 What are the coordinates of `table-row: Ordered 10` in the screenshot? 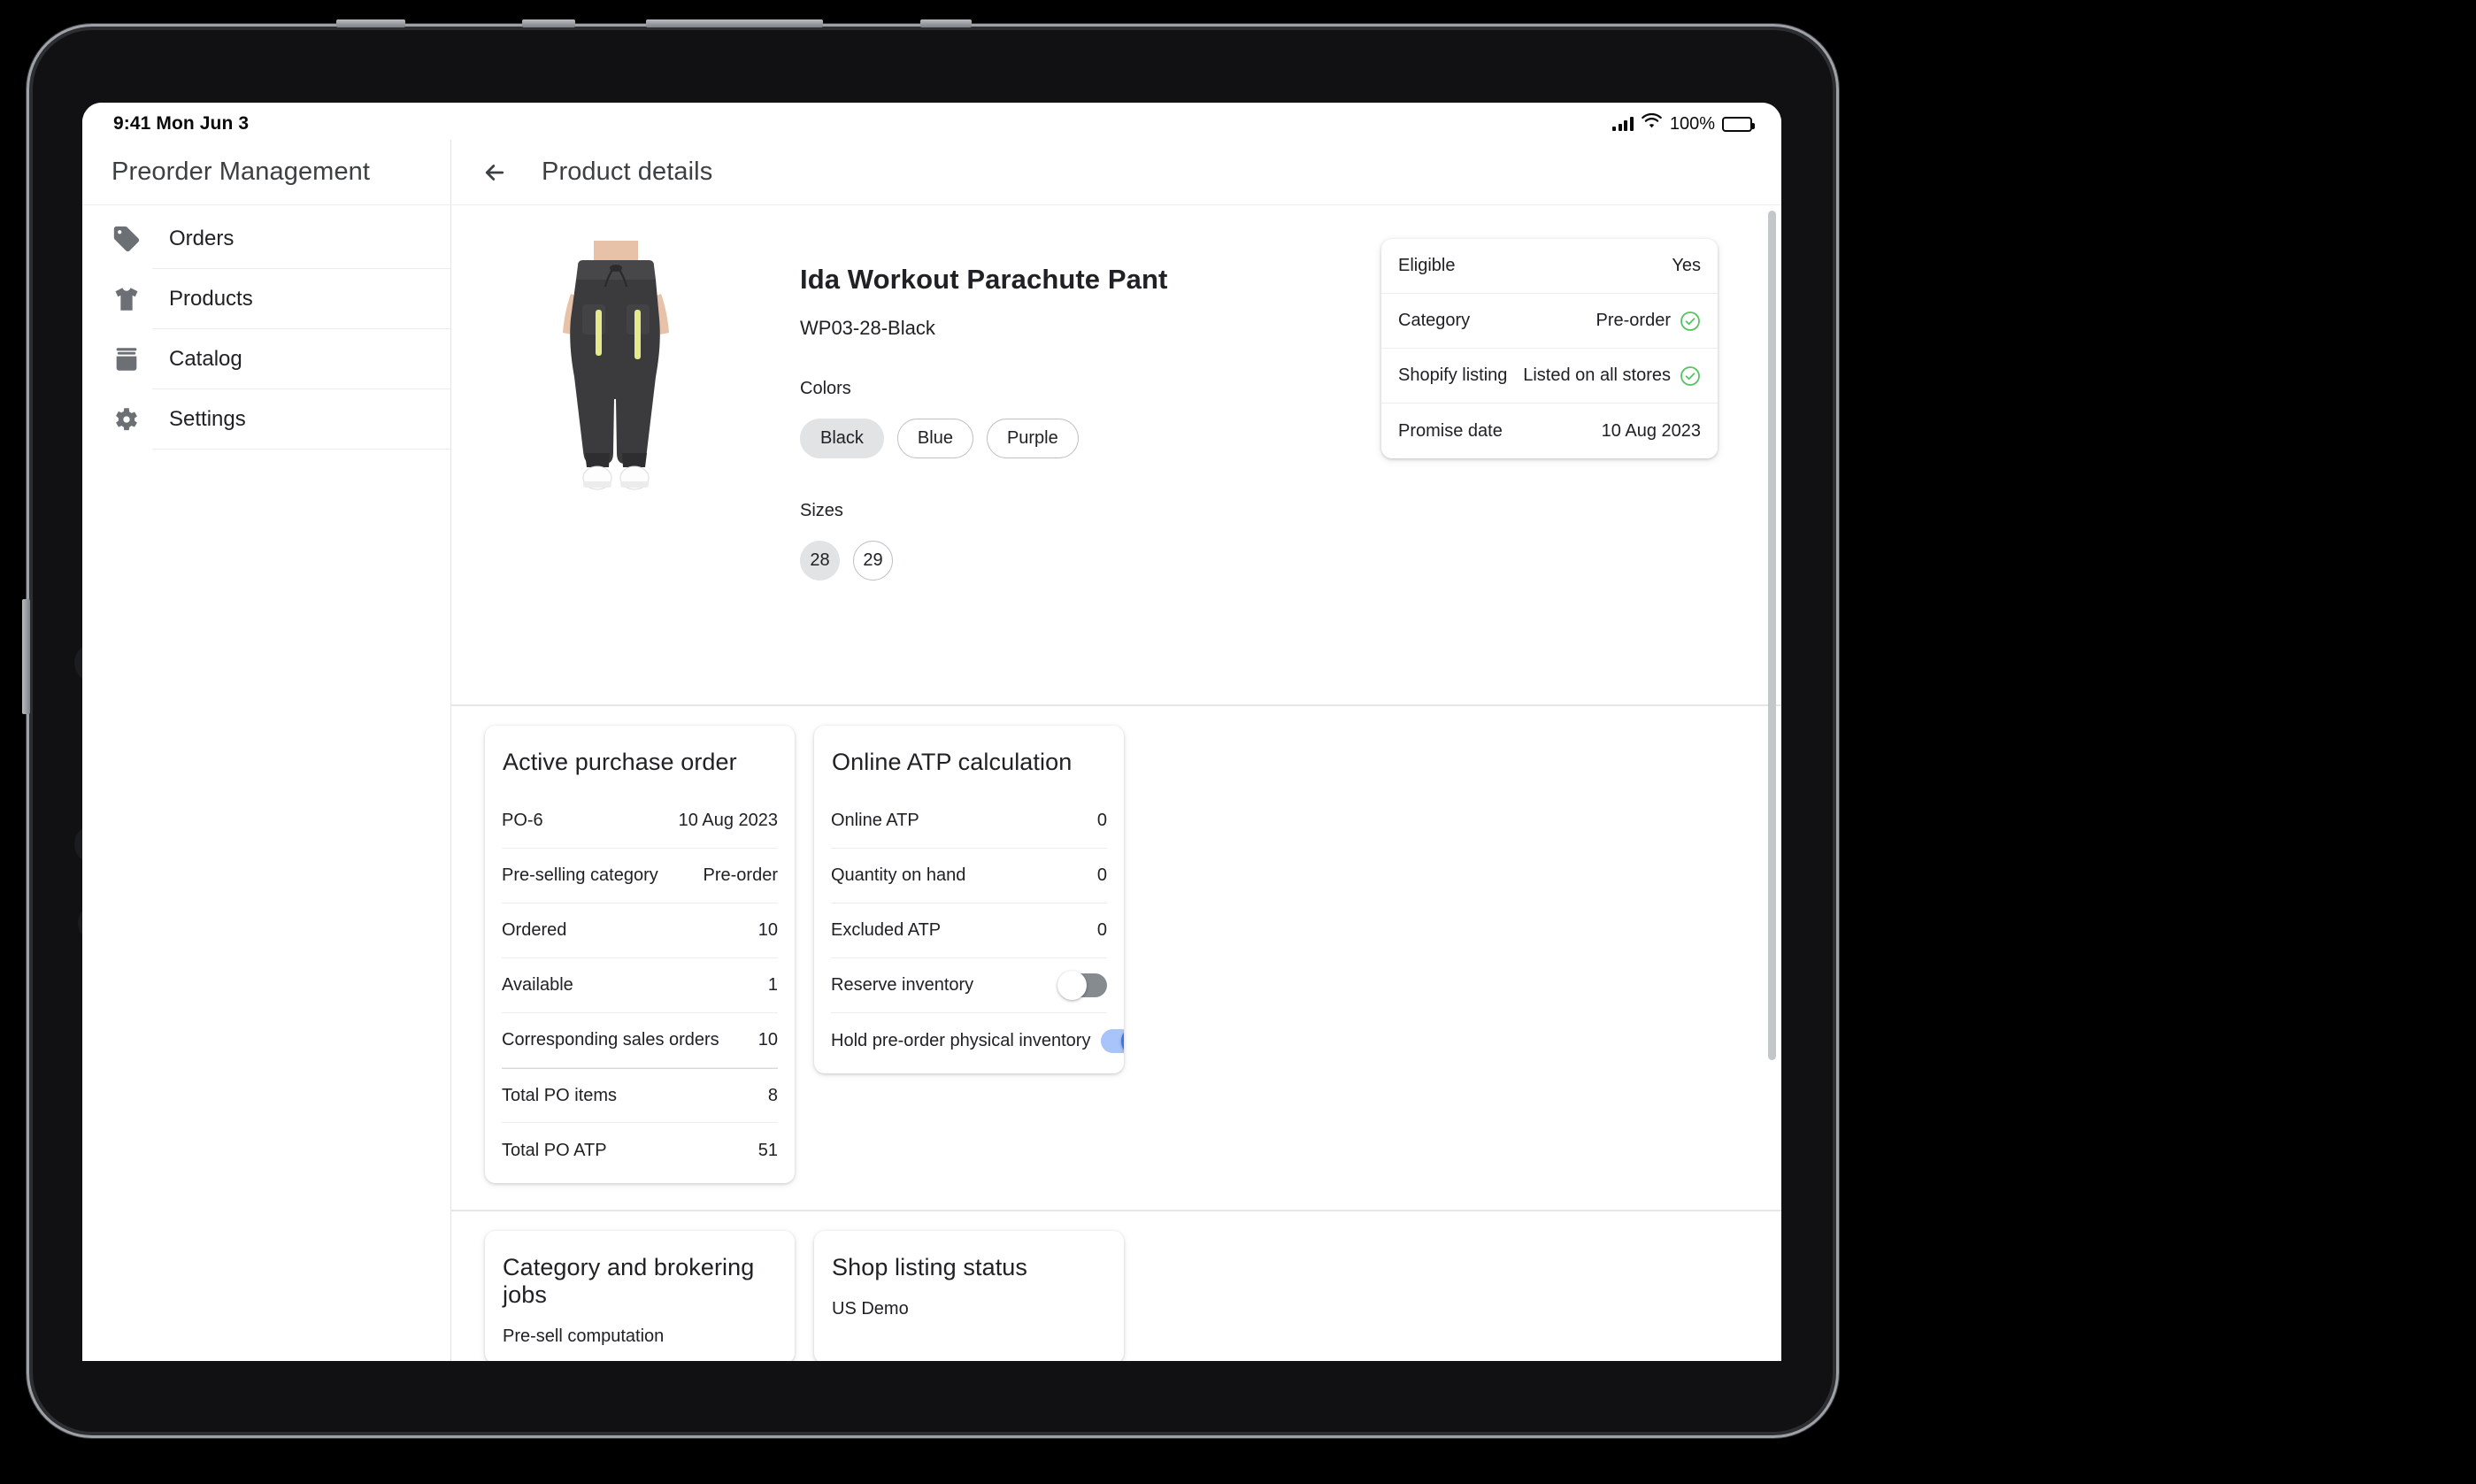 It's located at (640, 930).